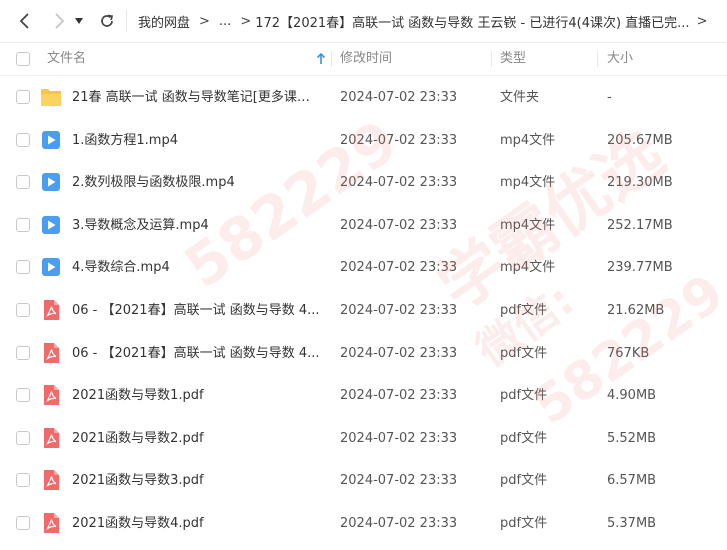 This screenshot has height=550, width=727. I want to click on sort-ascending-icon, so click(321, 59).